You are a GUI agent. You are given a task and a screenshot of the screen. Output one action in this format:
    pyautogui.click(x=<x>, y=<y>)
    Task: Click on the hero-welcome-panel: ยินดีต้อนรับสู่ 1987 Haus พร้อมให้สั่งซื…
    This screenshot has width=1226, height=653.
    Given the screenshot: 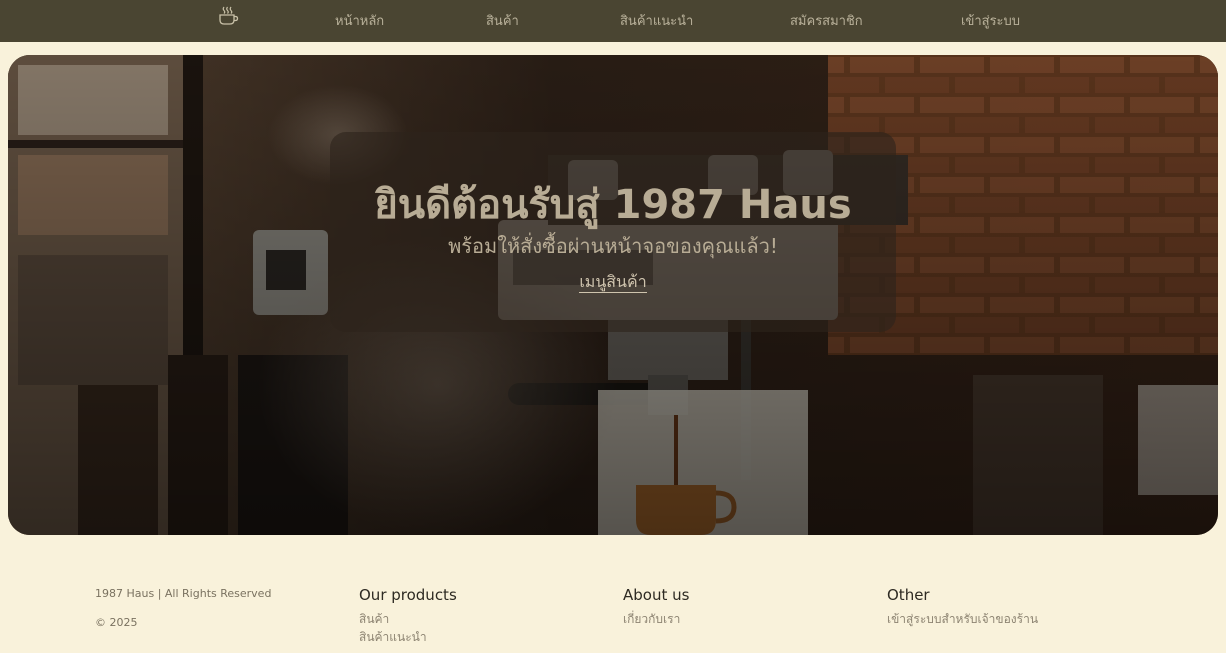 What is the action you would take?
    pyautogui.click(x=613, y=232)
    